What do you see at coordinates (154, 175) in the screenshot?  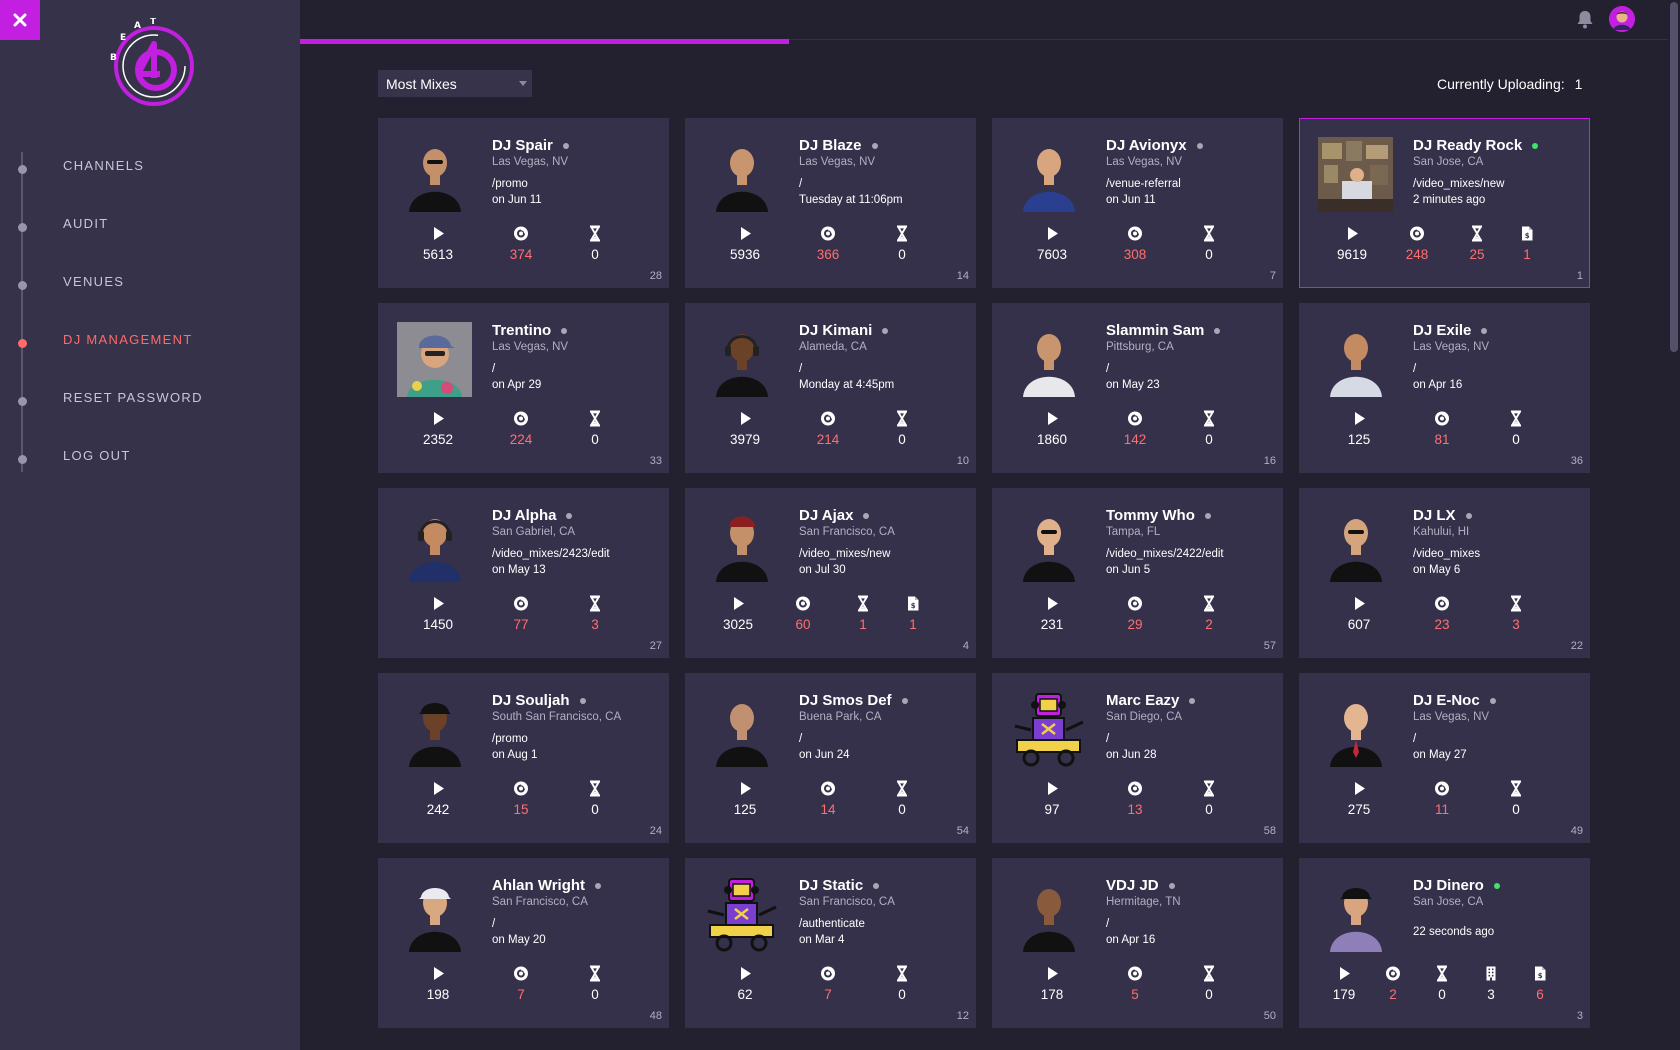 I see `sidebar-item-channels: CHANNELS` at bounding box center [154, 175].